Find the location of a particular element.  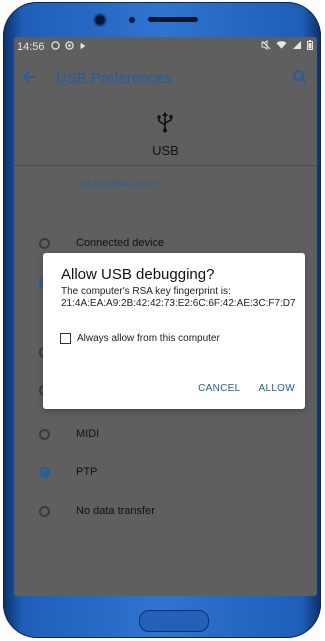

notification-icon is located at coordinates (55, 47).